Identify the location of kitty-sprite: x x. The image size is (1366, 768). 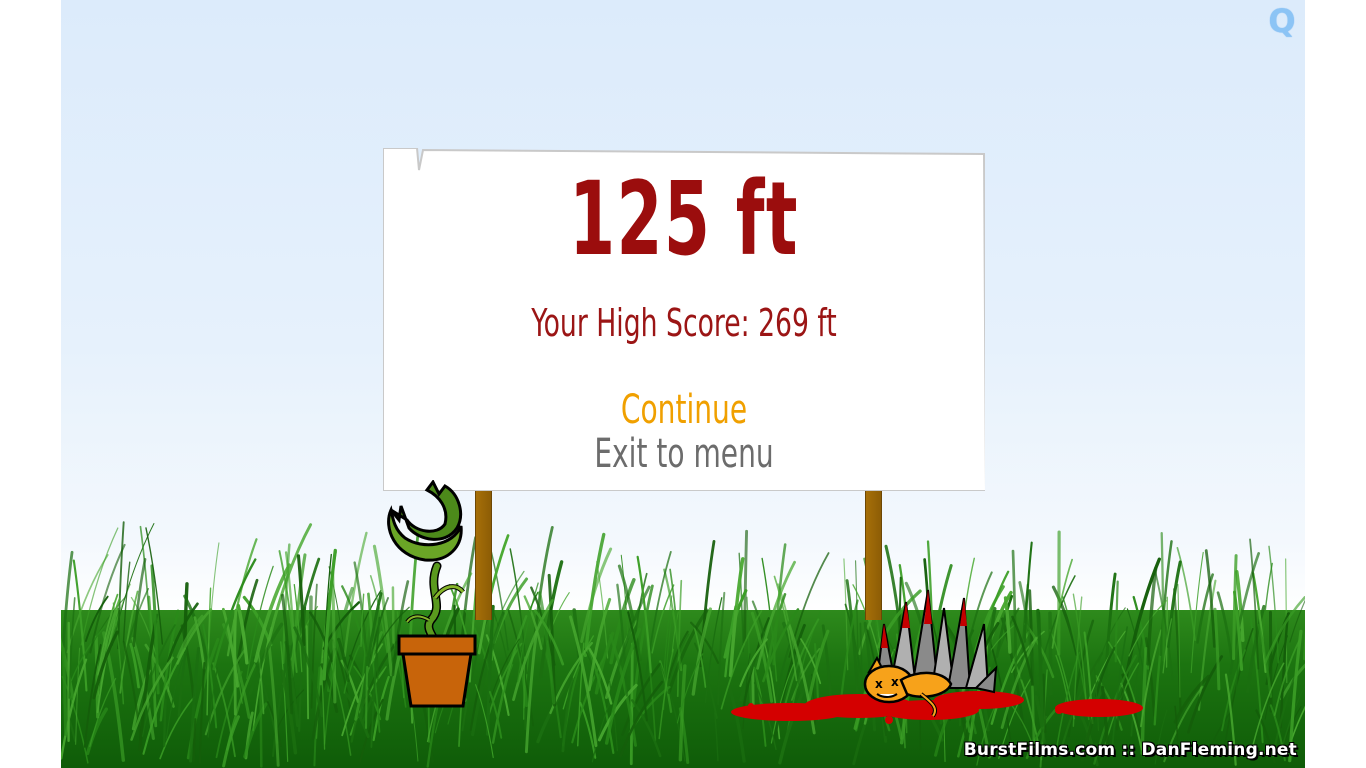
(908, 686).